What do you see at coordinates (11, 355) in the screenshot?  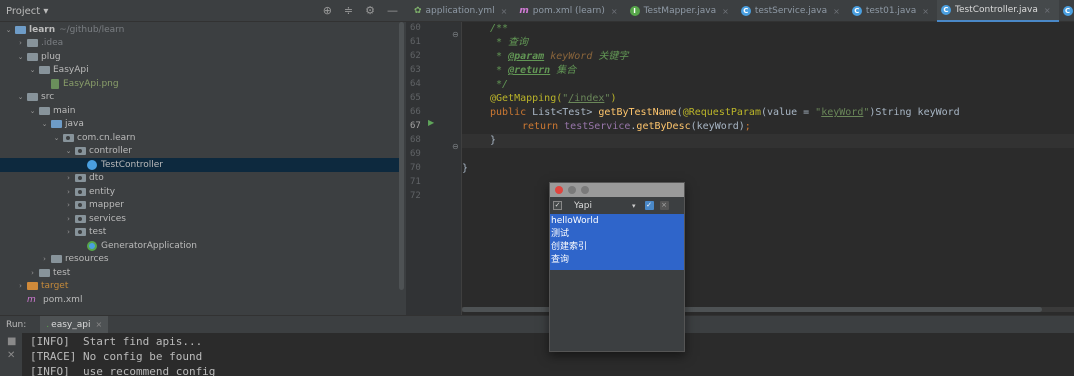 I see `close-icon: ✕` at bounding box center [11, 355].